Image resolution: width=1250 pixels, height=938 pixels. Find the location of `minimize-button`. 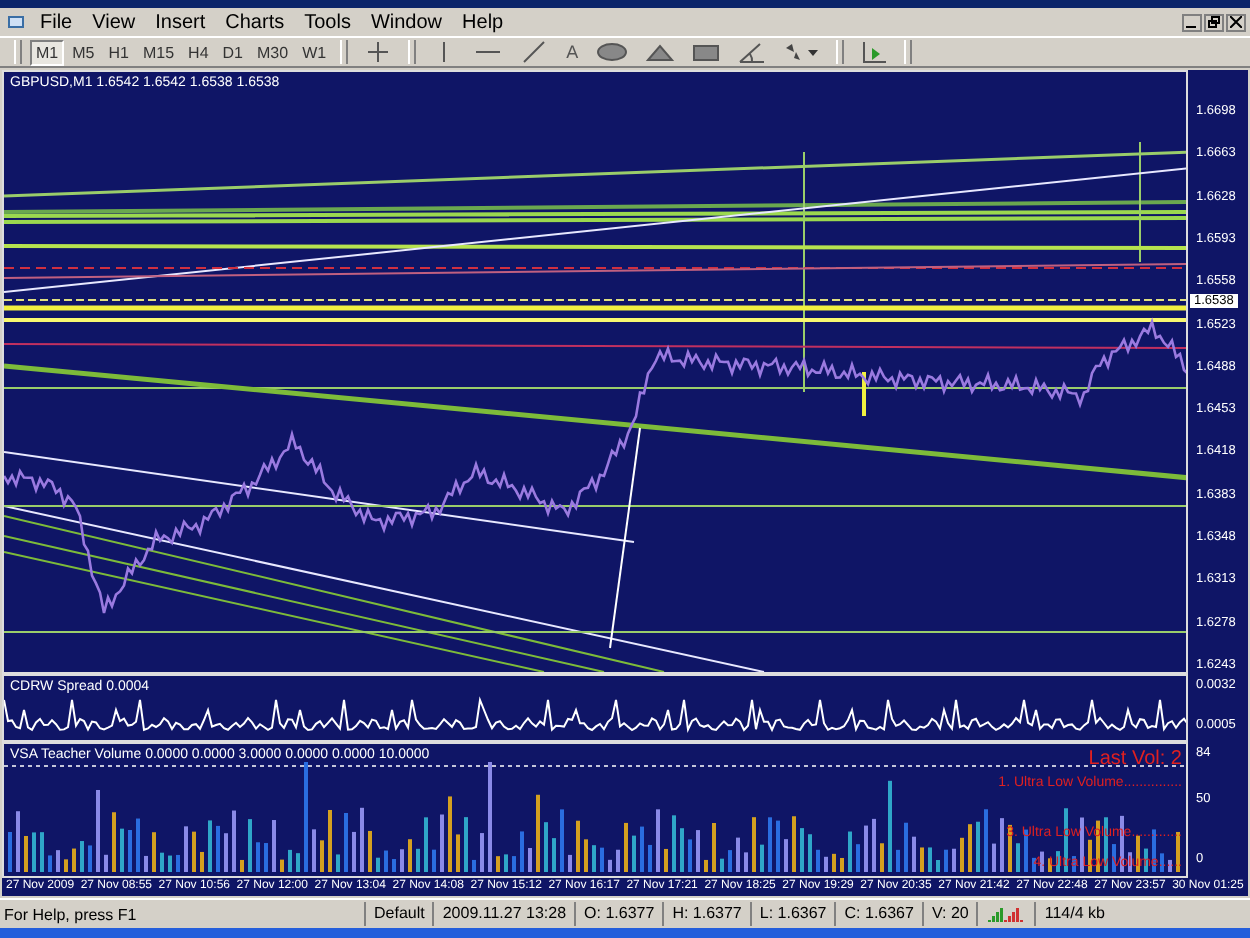

minimize-button is located at coordinates (1192, 22).